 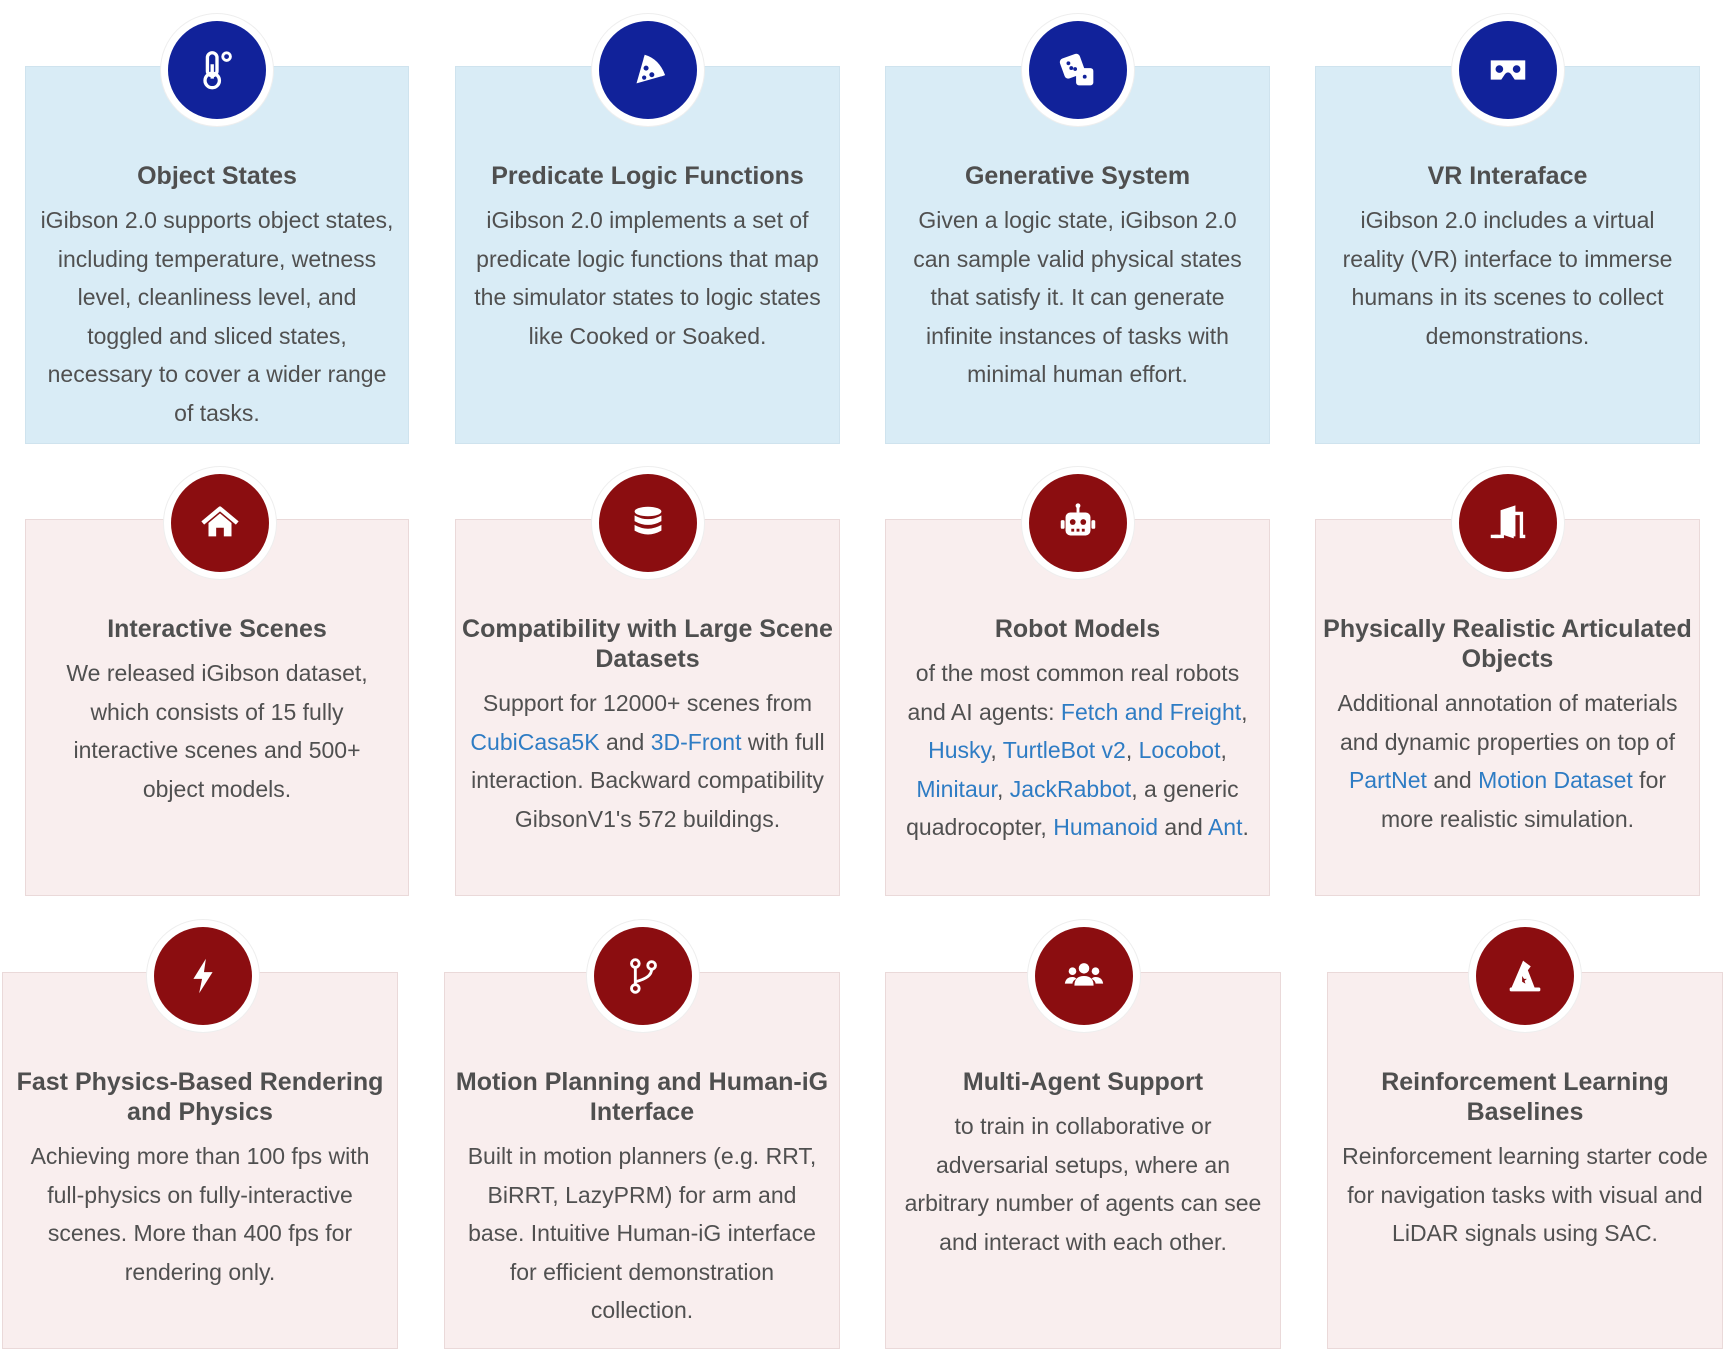 I want to click on door-open-icon, so click(x=1508, y=522).